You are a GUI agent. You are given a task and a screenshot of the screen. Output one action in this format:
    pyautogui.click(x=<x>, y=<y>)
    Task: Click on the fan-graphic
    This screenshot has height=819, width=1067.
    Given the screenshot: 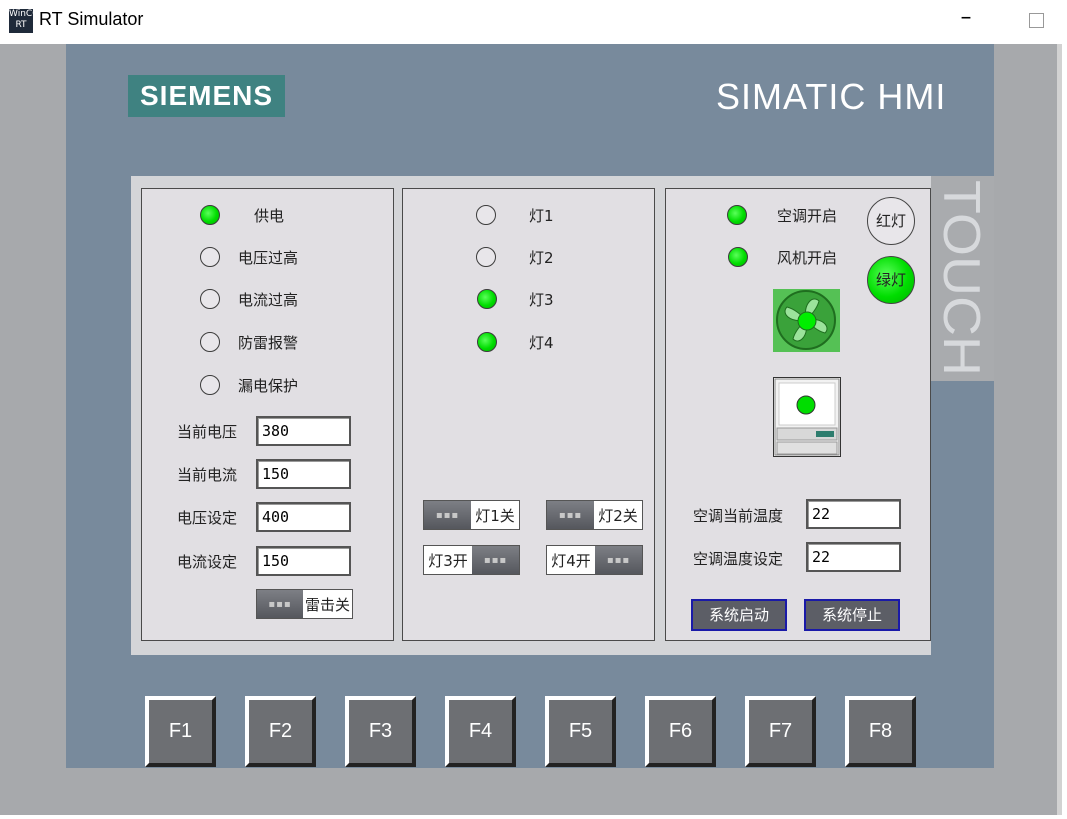 What is the action you would take?
    pyautogui.click(x=806, y=320)
    